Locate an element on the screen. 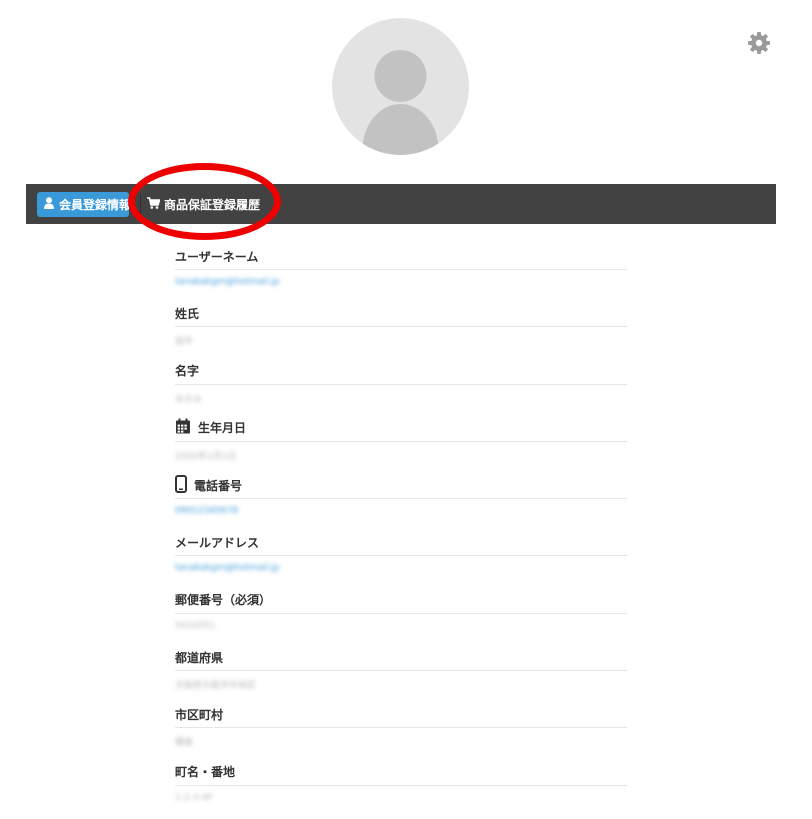  field-row: 市区町村 備後 is located at coordinates (401, 727).